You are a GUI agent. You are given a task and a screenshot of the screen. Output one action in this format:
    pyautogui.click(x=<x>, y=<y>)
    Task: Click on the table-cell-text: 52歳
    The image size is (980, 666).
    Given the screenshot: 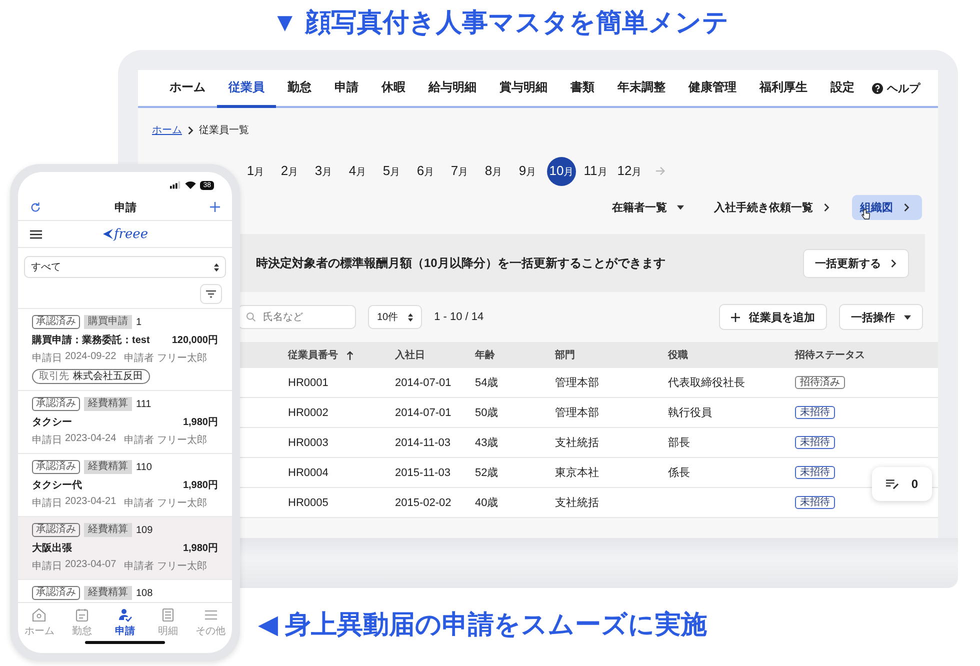 What is the action you would take?
    pyautogui.click(x=487, y=473)
    